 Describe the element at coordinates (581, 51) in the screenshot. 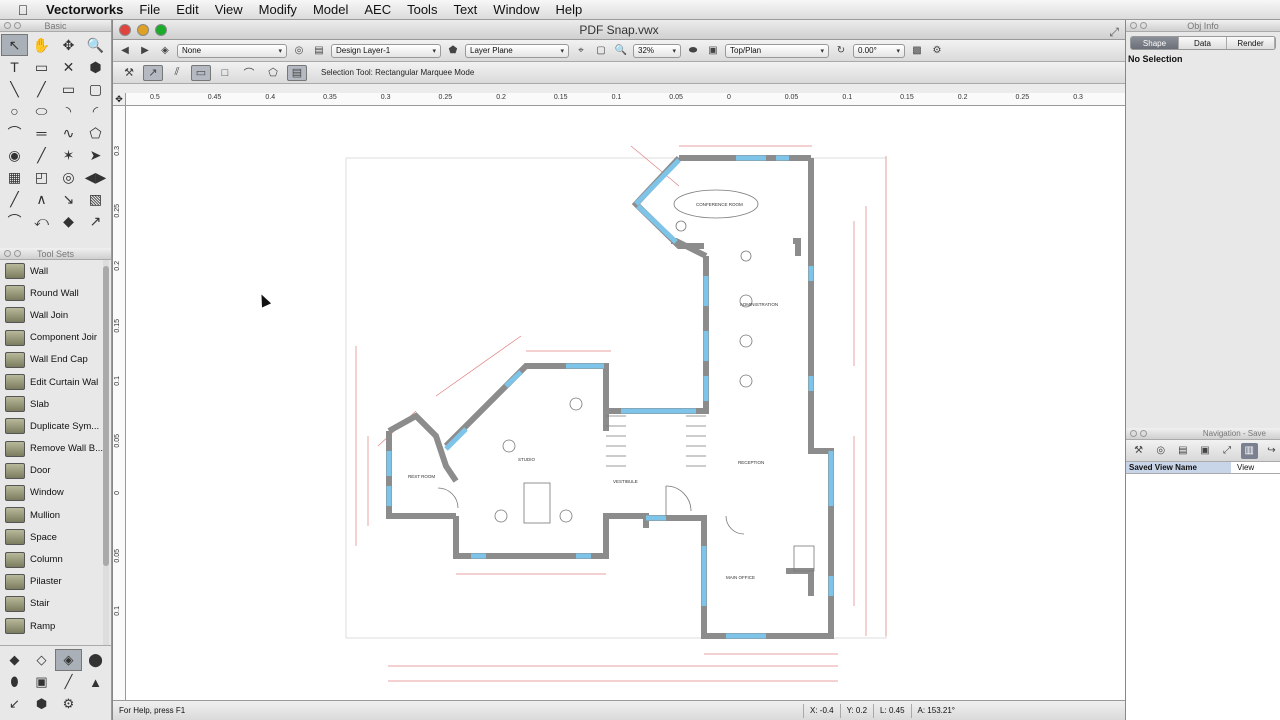

I see `zoom-to-fit-icon: ⌖` at that location.